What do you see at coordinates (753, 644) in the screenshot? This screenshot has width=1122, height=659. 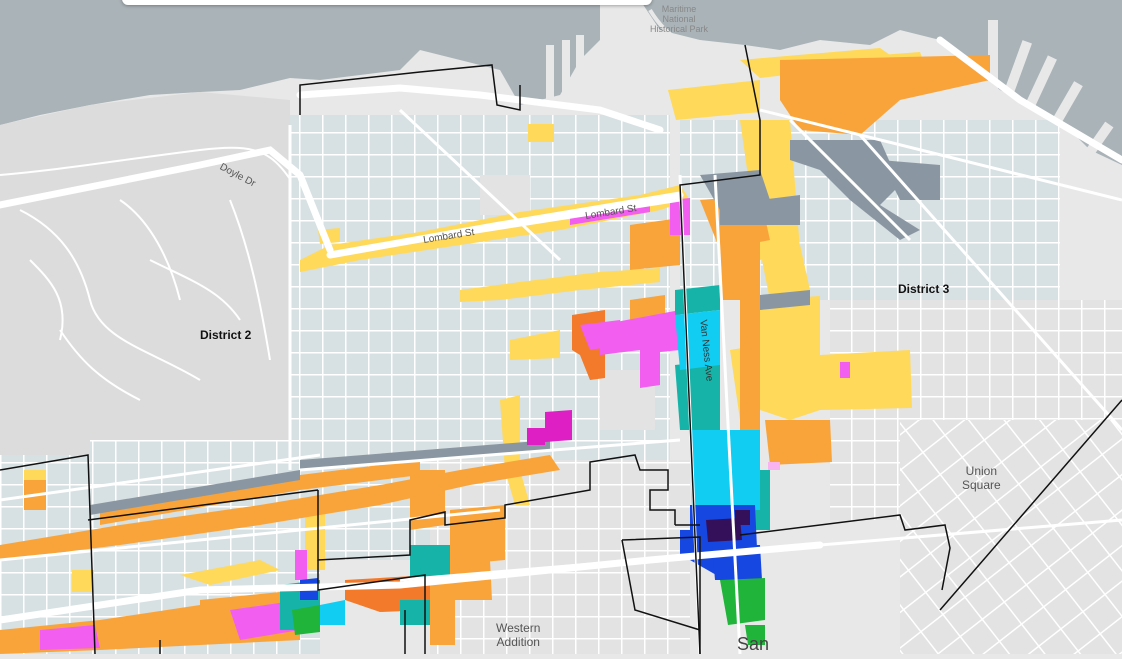 I see `area-label-city: San` at bounding box center [753, 644].